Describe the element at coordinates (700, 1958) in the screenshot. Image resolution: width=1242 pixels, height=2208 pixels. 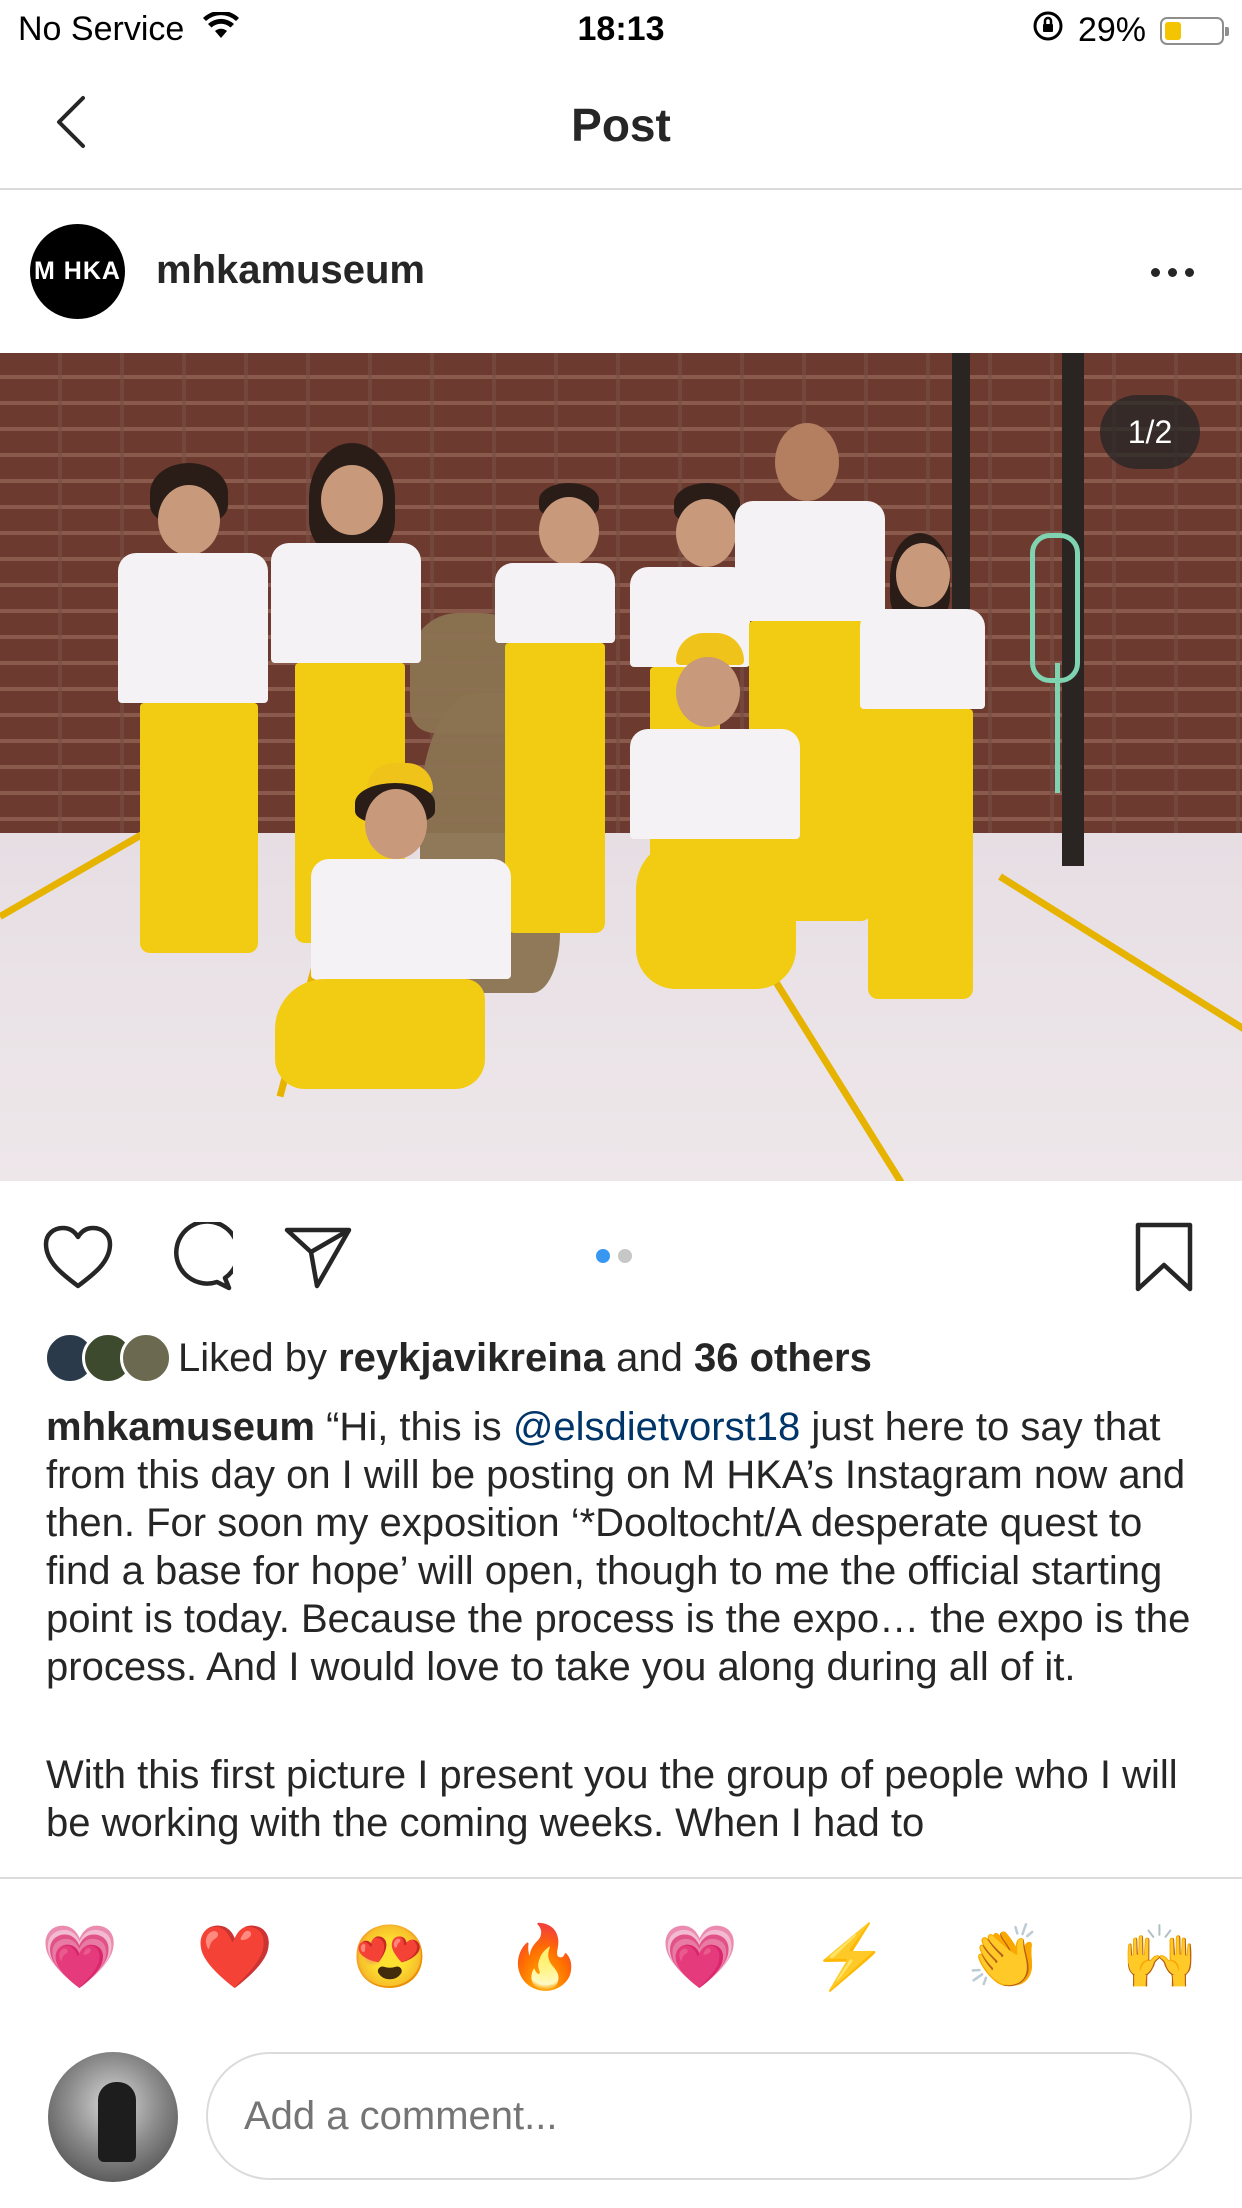
I see `reaction-sparkling-heart: 💗` at that location.